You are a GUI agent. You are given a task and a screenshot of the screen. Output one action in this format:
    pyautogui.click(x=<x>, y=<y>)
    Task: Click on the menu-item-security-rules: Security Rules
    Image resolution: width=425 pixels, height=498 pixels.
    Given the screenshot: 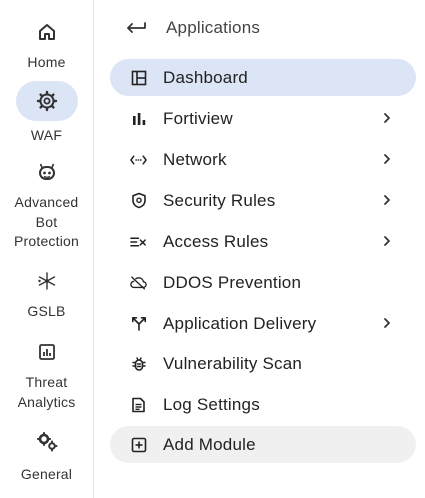 What is the action you would take?
    pyautogui.click(x=263, y=200)
    